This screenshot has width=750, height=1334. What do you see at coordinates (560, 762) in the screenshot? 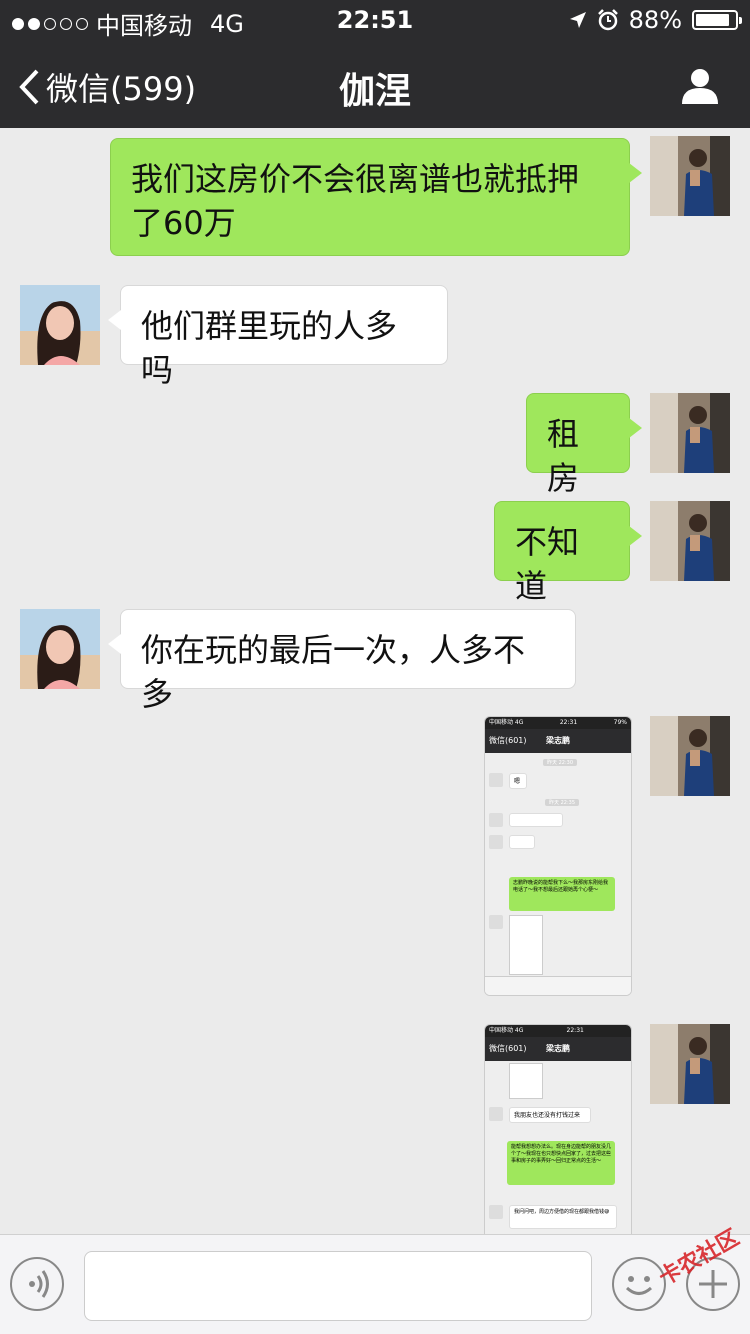
I see `screenshot-time-label: 昨天 22:30` at bounding box center [560, 762].